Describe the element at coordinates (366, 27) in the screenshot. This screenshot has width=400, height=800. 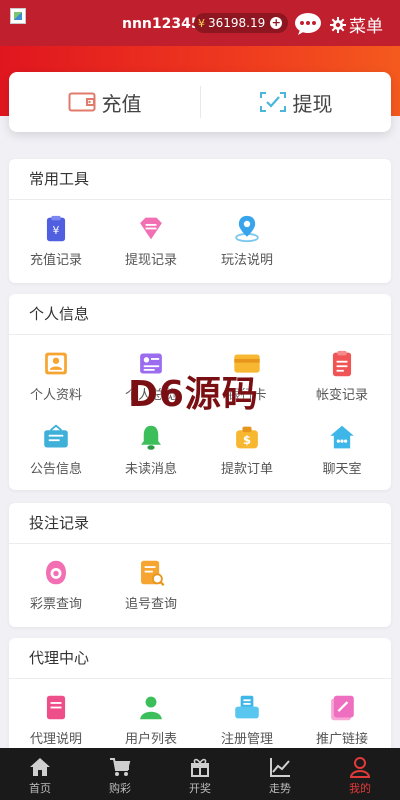
I see `menu-label: 菜单` at that location.